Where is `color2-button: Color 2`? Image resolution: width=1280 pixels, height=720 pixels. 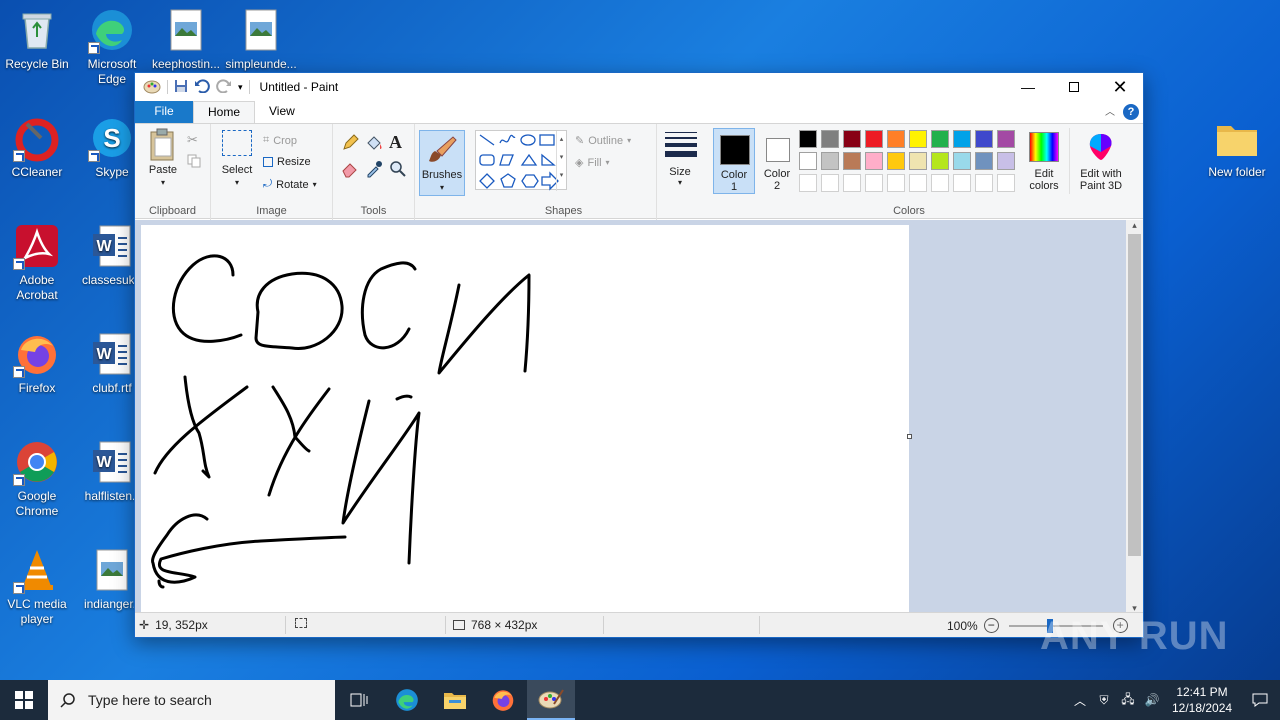
color2-button: Color 2 is located at coordinates (778, 161).